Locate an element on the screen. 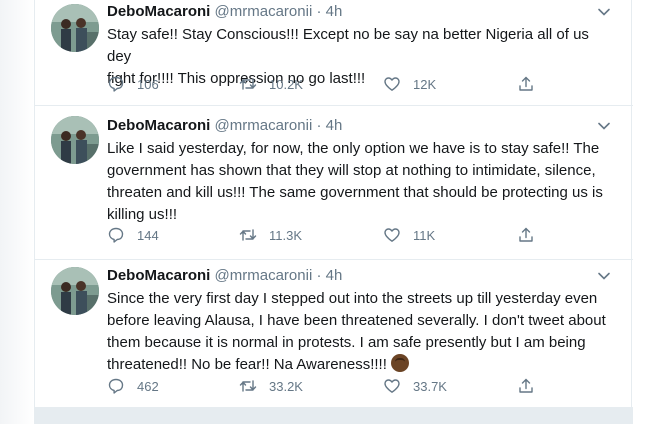  reply-count: 144 is located at coordinates (148, 235).